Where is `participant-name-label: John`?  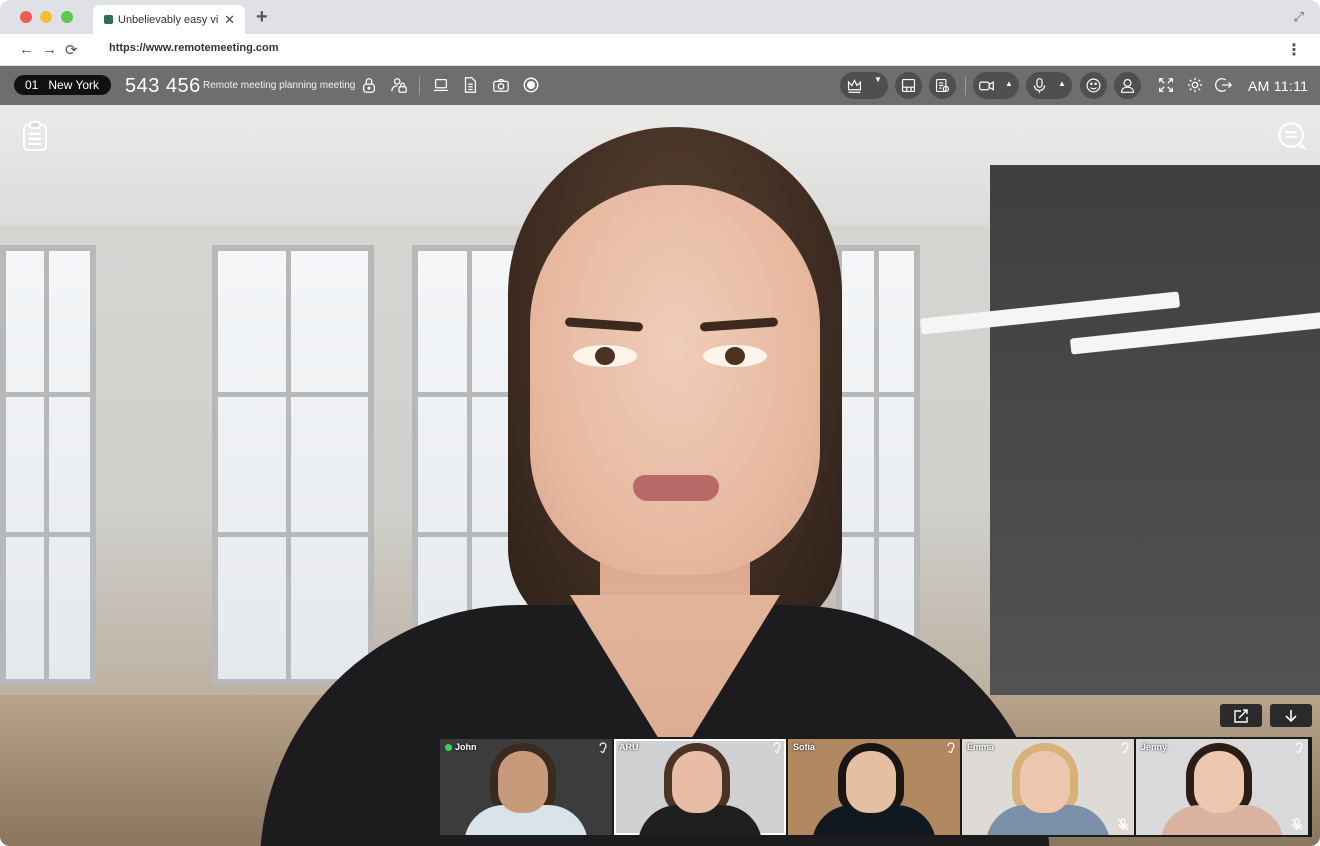
participant-name-label: John is located at coordinates (461, 747).